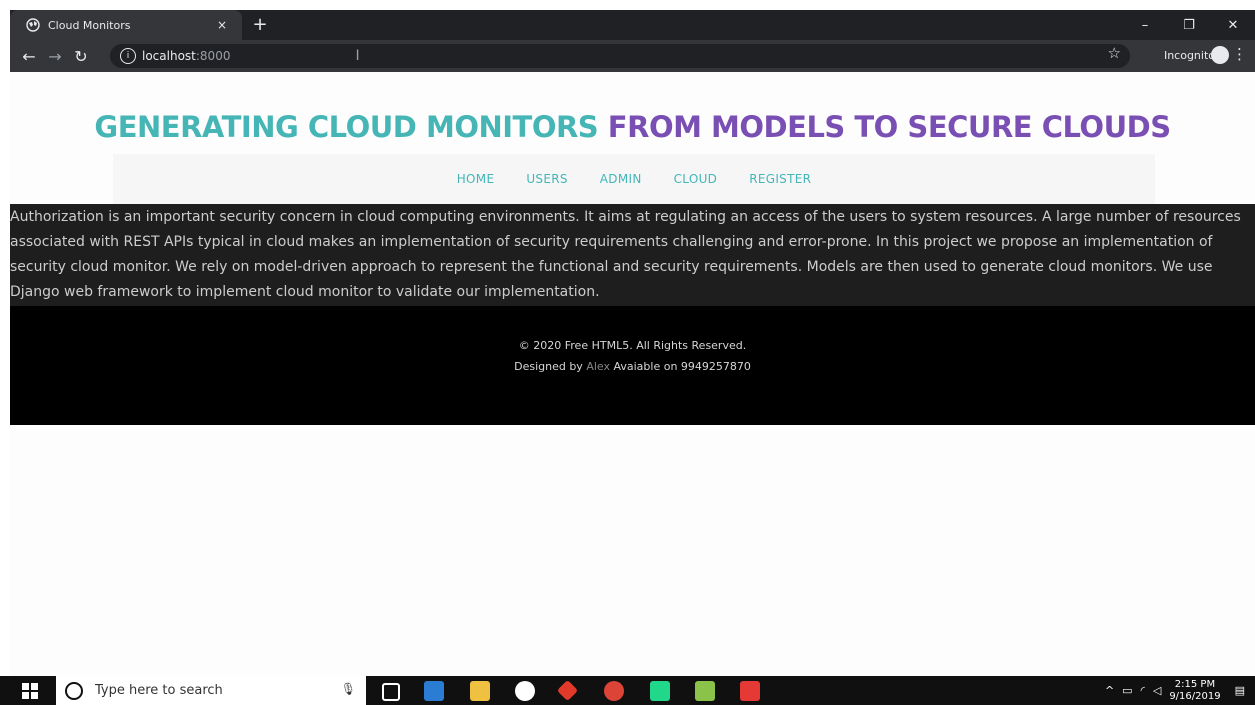  What do you see at coordinates (81, 56) in the screenshot?
I see `reload-icon: ↻` at bounding box center [81, 56].